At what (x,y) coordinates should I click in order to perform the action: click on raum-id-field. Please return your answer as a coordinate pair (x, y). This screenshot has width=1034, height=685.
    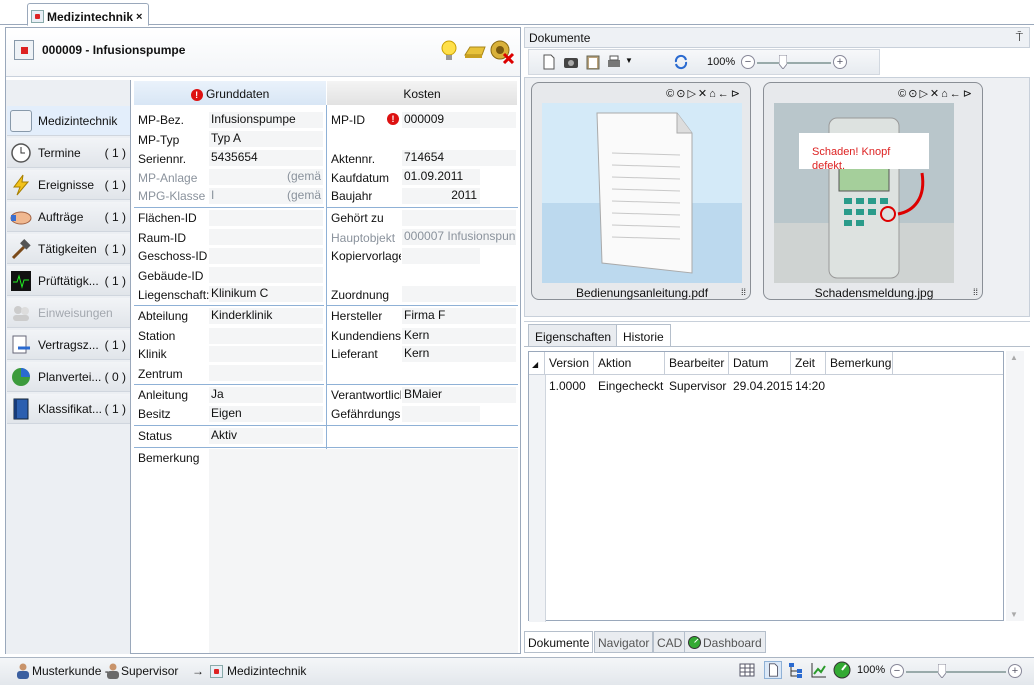
    Looking at the image, I should click on (266, 237).